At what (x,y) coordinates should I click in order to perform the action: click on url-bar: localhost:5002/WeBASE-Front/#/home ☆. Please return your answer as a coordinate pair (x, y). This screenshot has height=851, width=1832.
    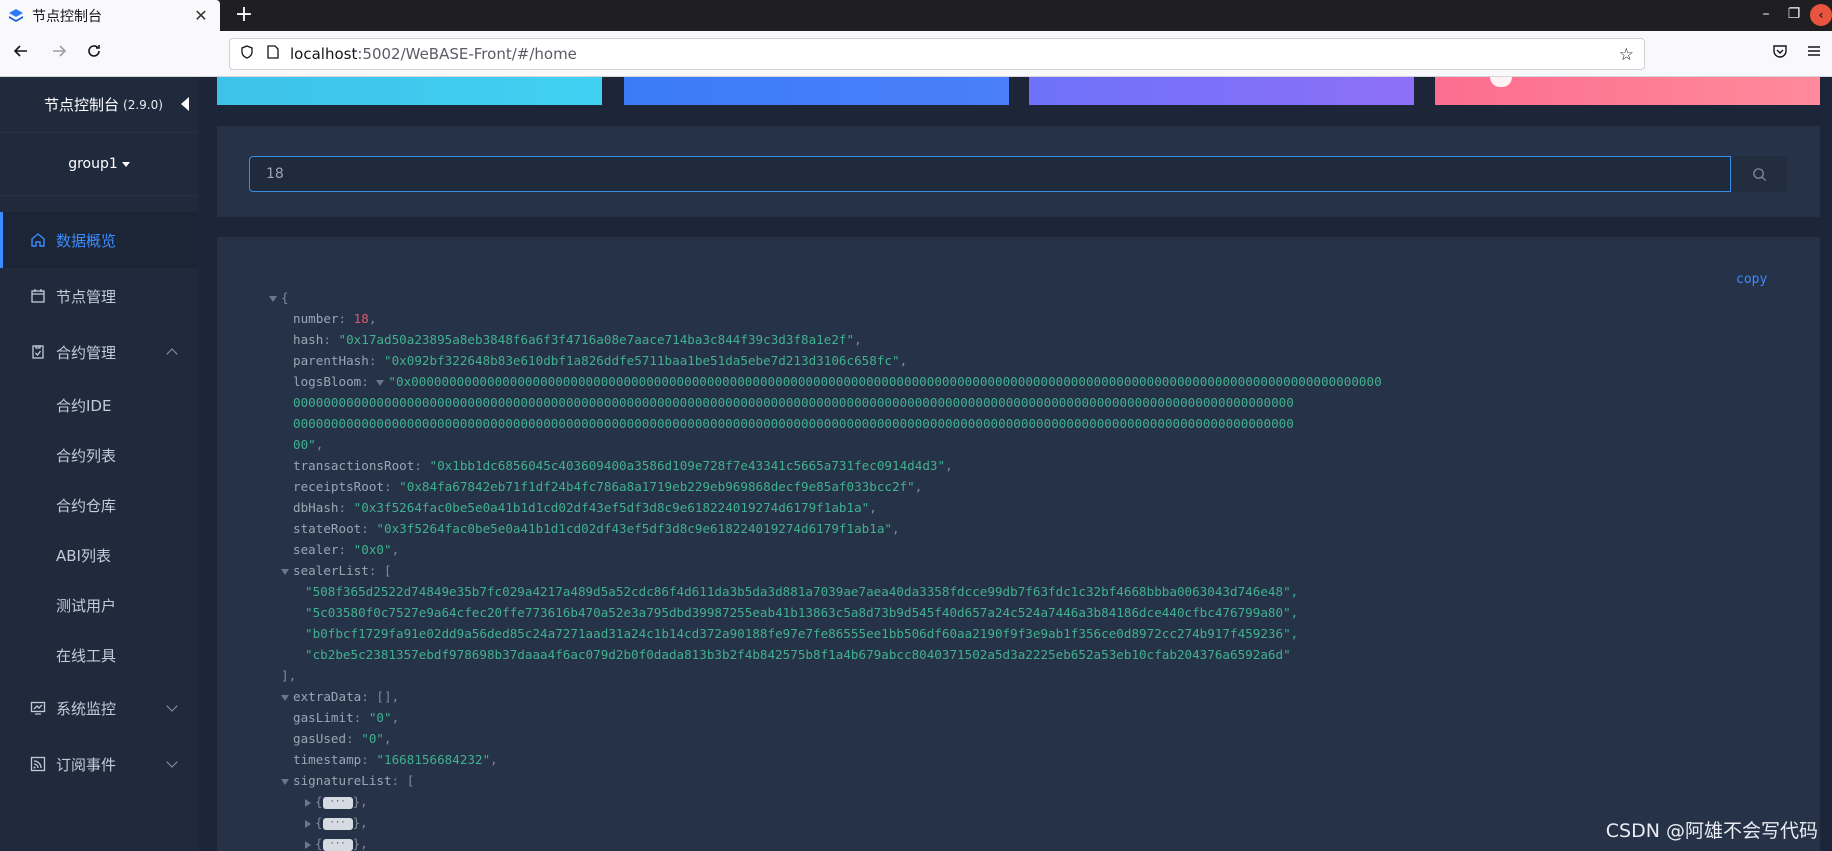
    Looking at the image, I should click on (937, 54).